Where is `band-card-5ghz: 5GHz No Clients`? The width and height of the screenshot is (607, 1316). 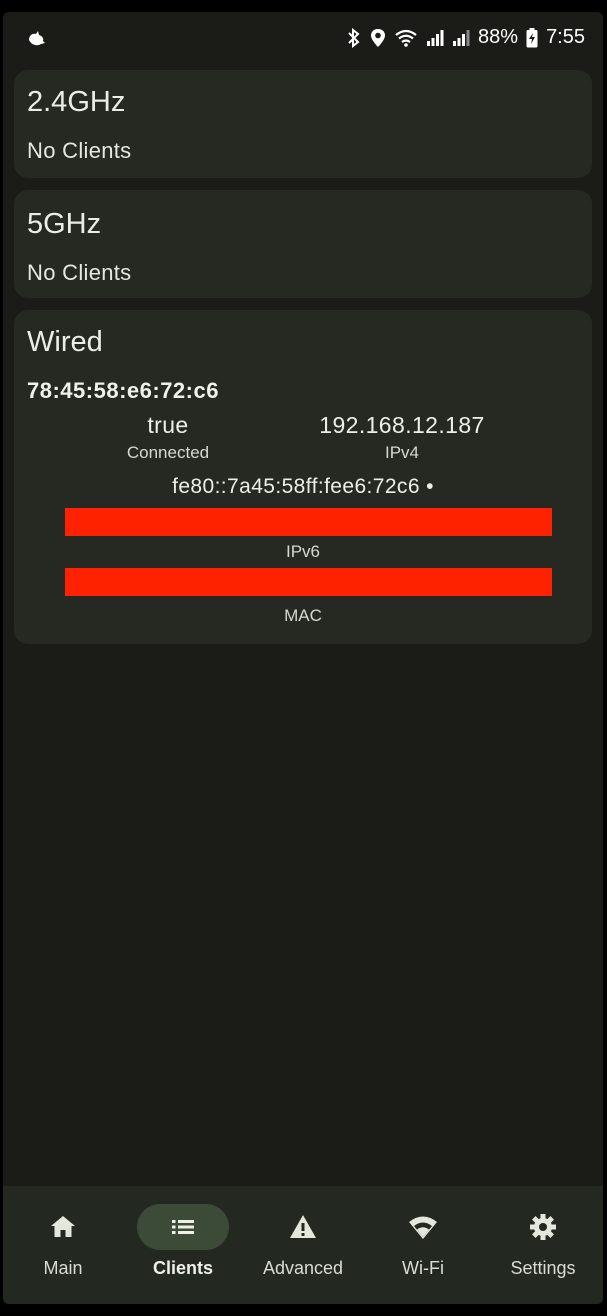 band-card-5ghz: 5GHz No Clients is located at coordinates (303, 244).